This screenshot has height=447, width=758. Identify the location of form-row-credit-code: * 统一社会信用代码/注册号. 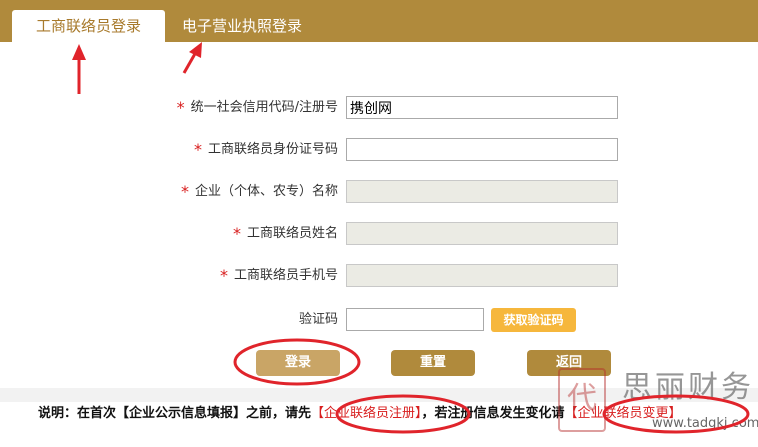
(379, 108).